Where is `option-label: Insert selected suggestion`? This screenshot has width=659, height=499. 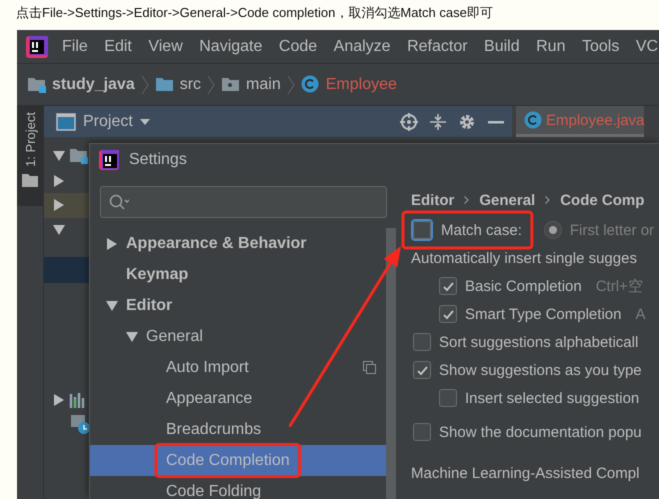
option-label: Insert selected suggestion is located at coordinates (552, 398).